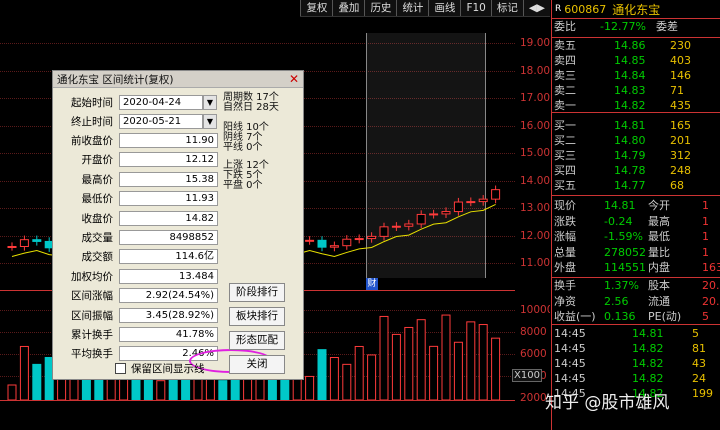 The image size is (720, 430). What do you see at coordinates (92, 122) in the screenshot?
I see `end-date-label: 终止时间` at bounding box center [92, 122].